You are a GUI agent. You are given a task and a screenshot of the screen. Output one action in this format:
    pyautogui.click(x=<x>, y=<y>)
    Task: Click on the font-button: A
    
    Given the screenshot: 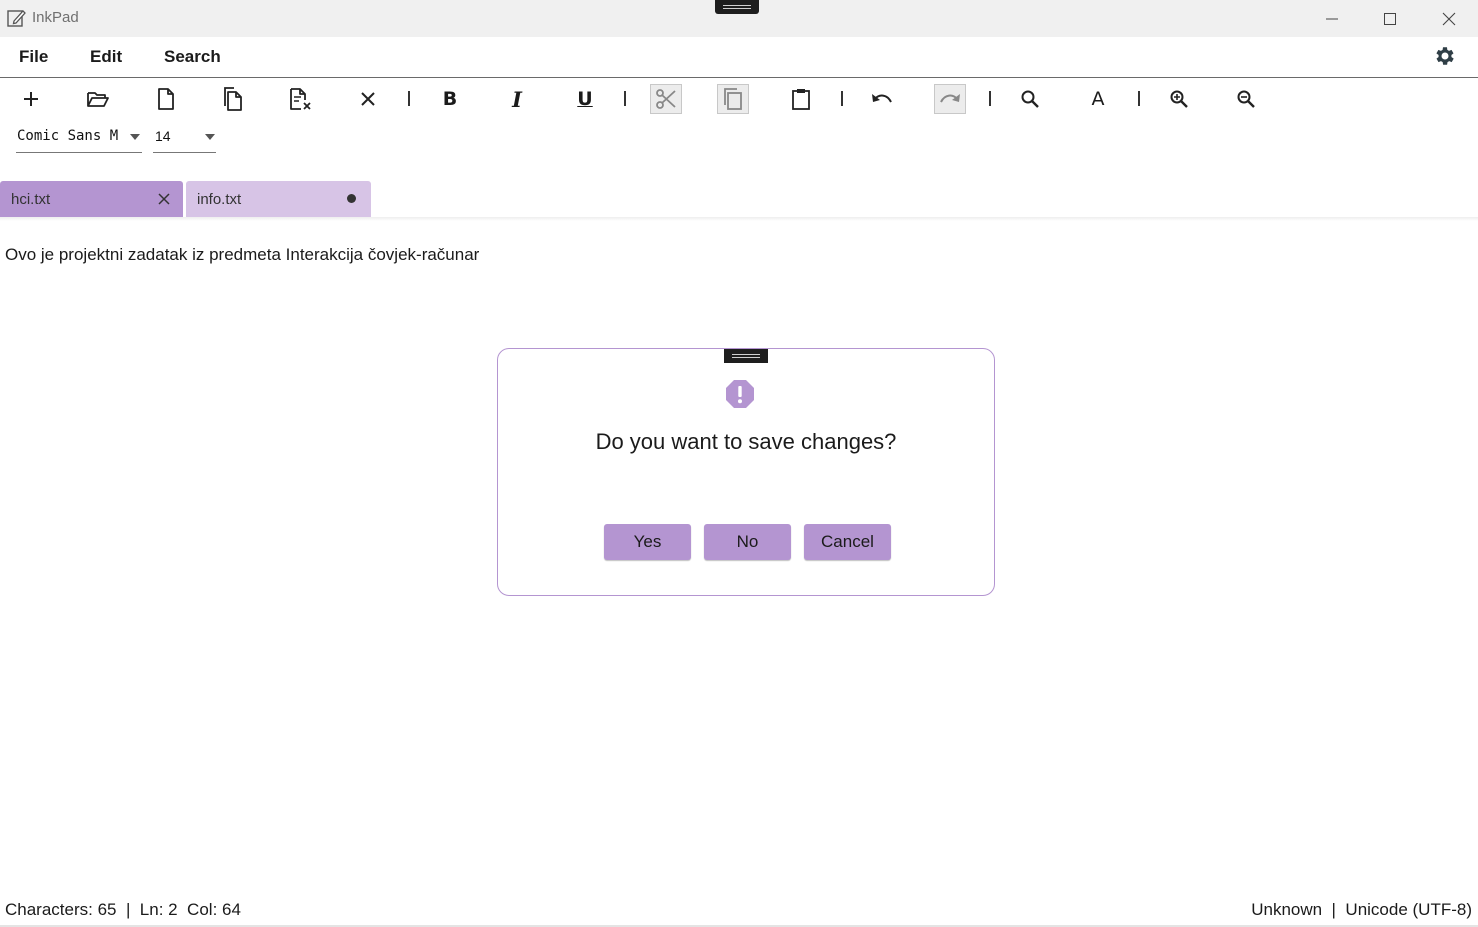 What is the action you would take?
    pyautogui.click(x=1098, y=99)
    